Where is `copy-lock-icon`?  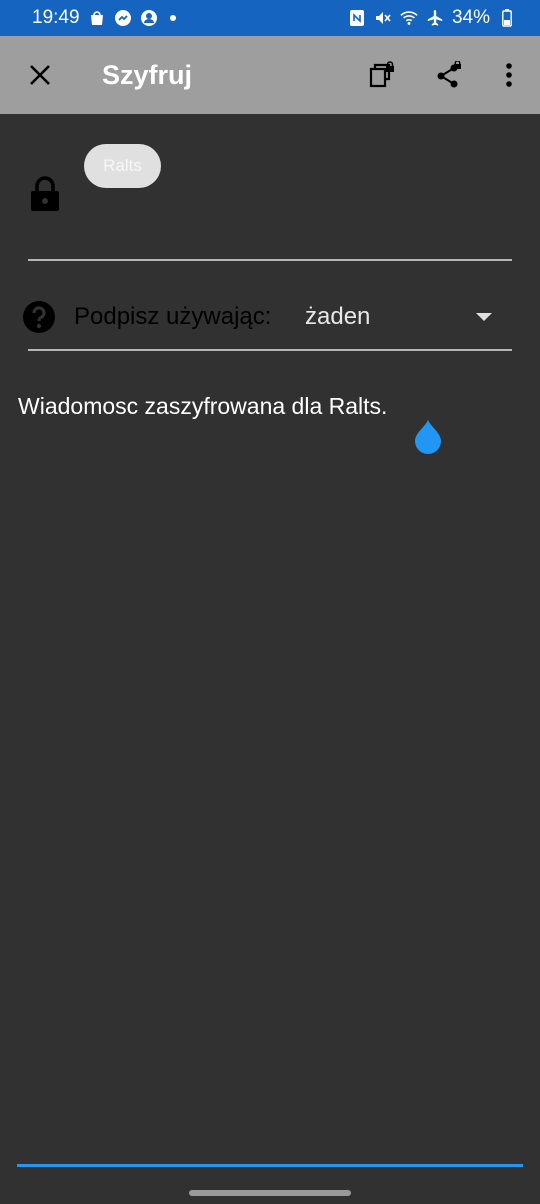
copy-lock-icon is located at coordinates (381, 74).